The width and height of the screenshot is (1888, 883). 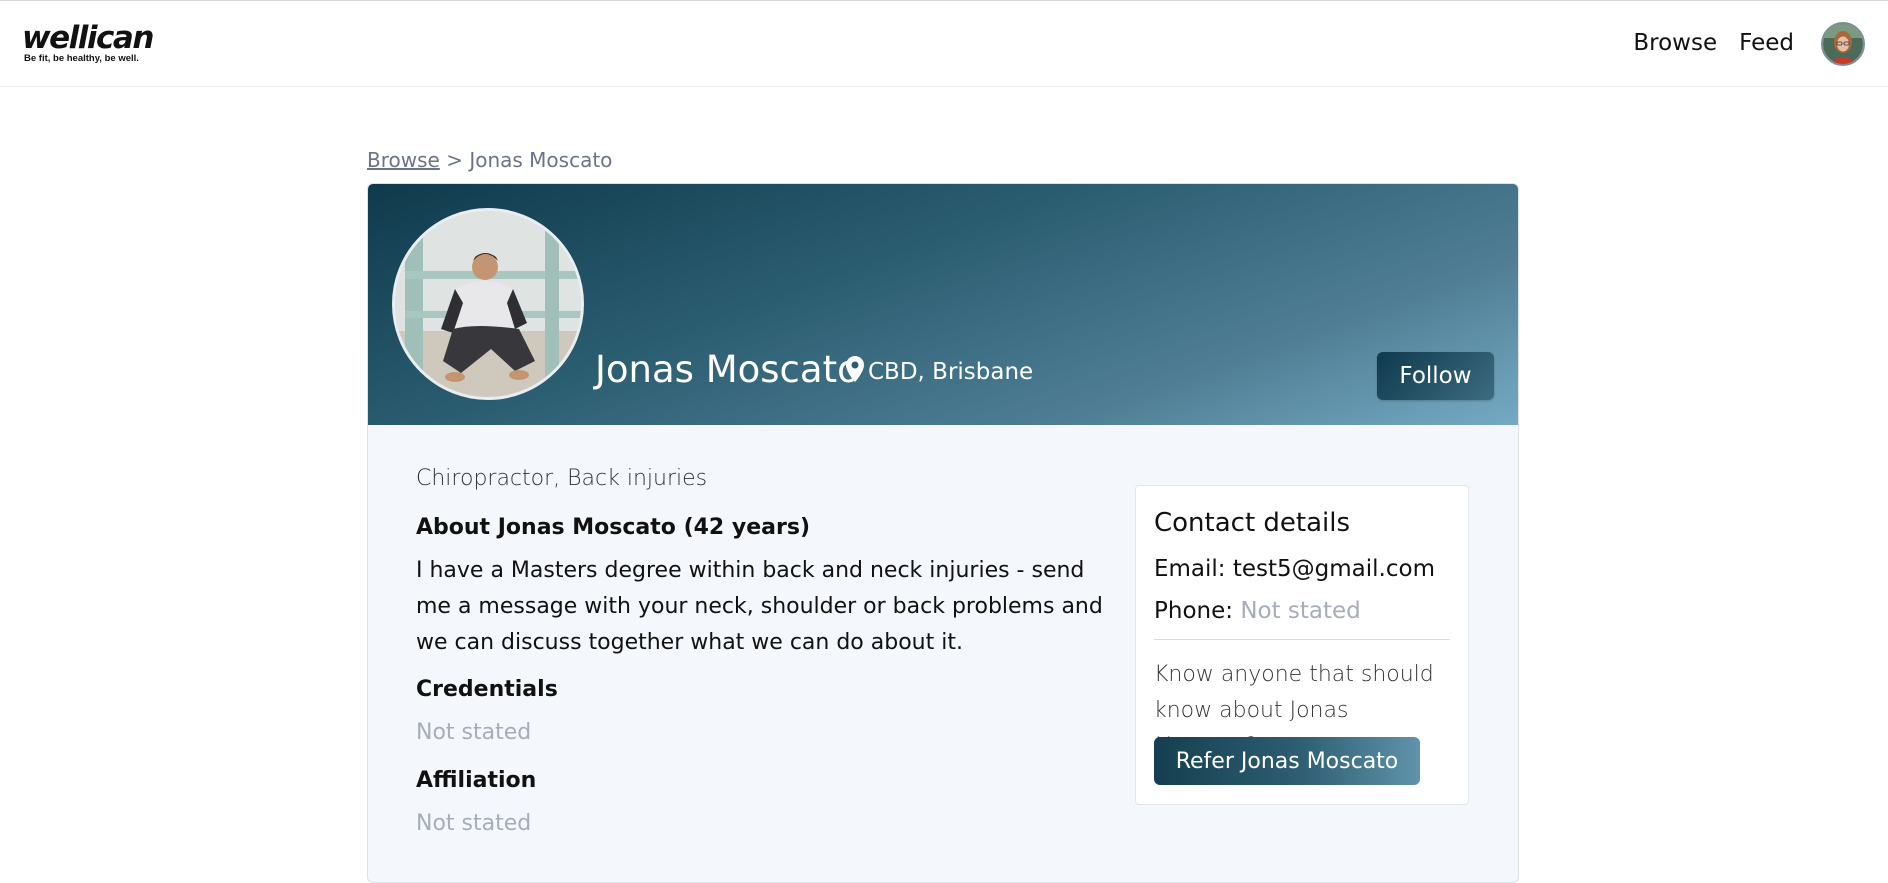 I want to click on contact-phone: Phone: Not stated, so click(x=1257, y=611).